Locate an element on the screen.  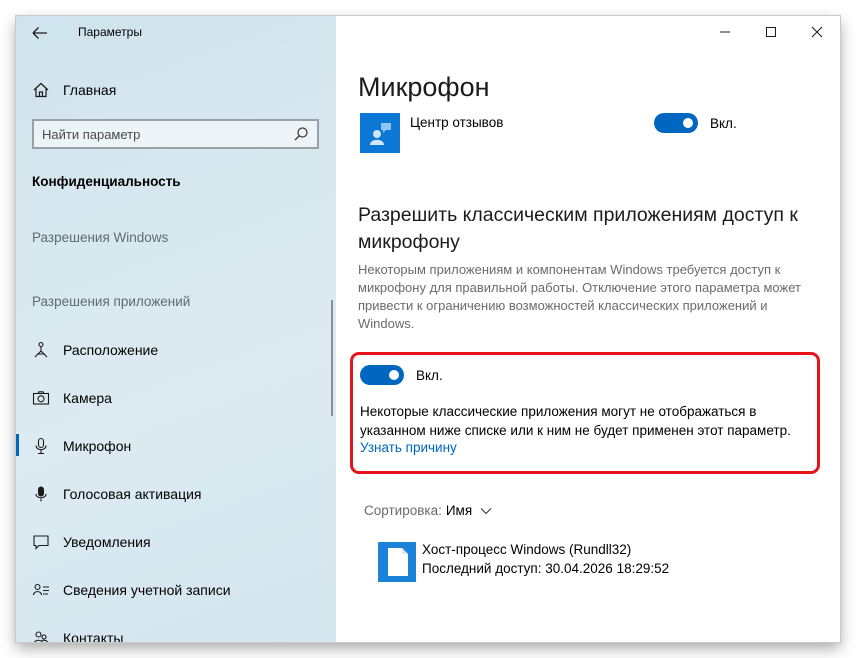
sidebar-item-microphone: Микрофон is located at coordinates (81, 446).